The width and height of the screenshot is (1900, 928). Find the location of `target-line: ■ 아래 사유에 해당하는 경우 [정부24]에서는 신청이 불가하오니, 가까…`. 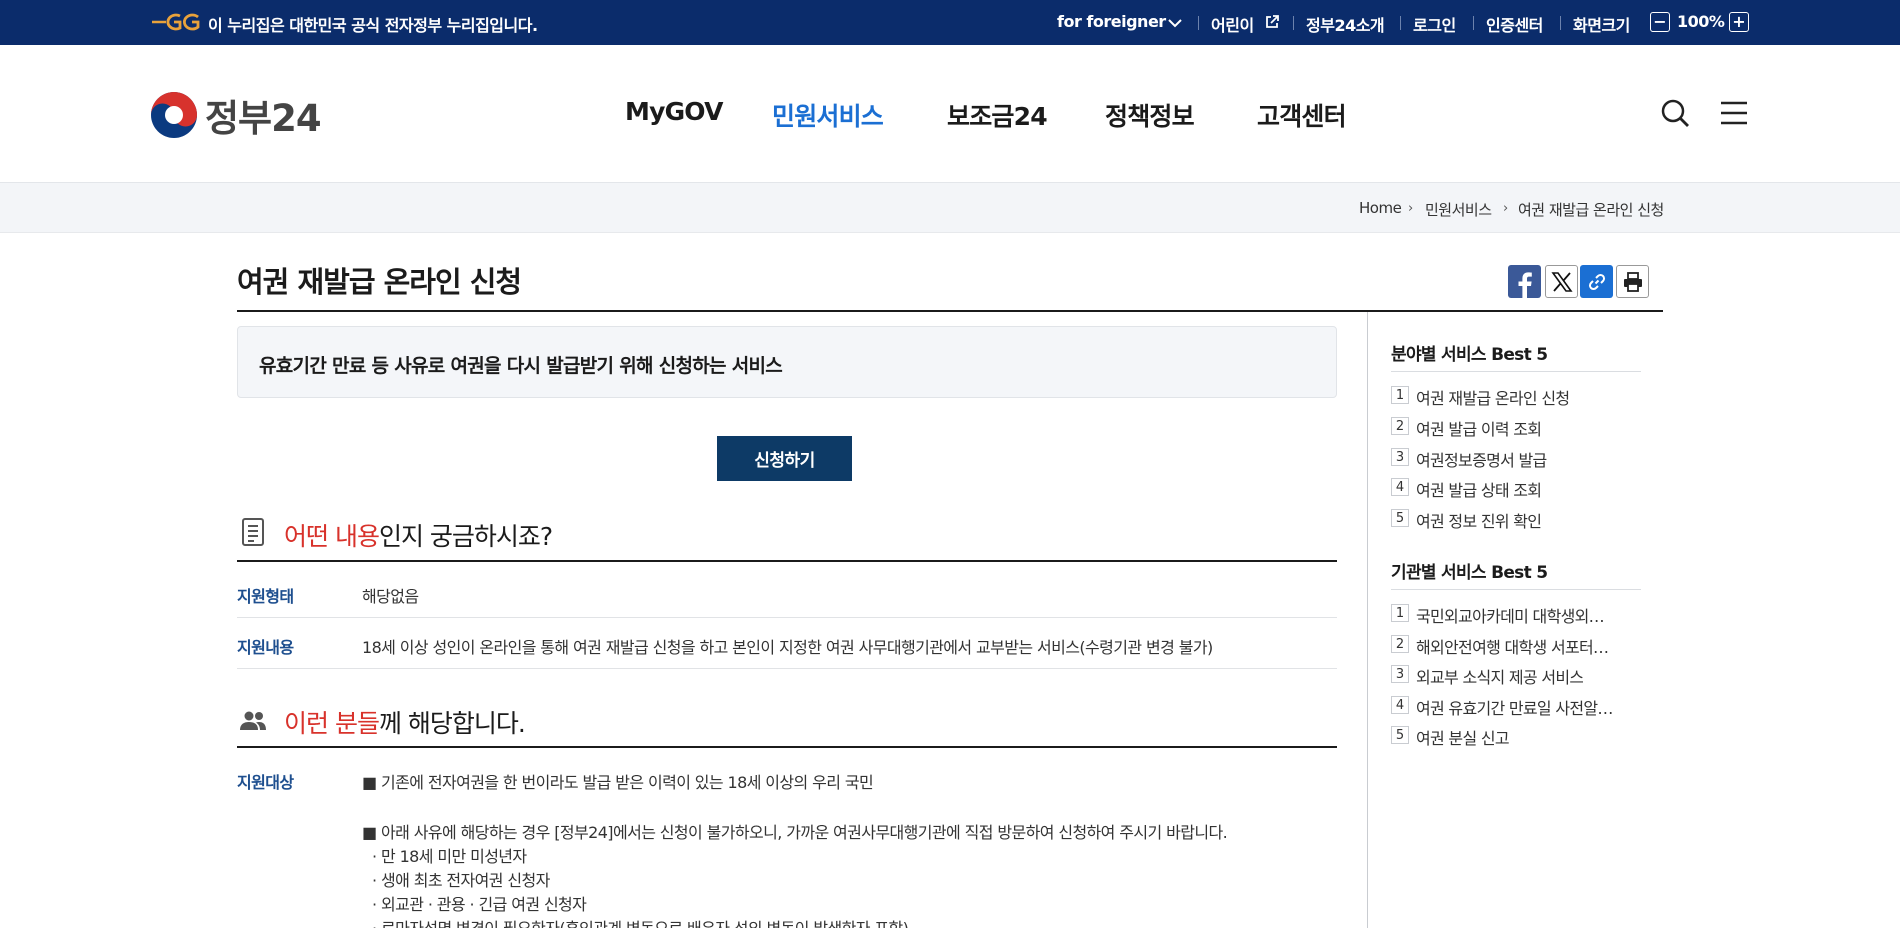

target-line: ■ 아래 사유에 해당하는 경우 [정부24]에서는 신청이 불가하오니, 가까… is located at coordinates (795, 832).